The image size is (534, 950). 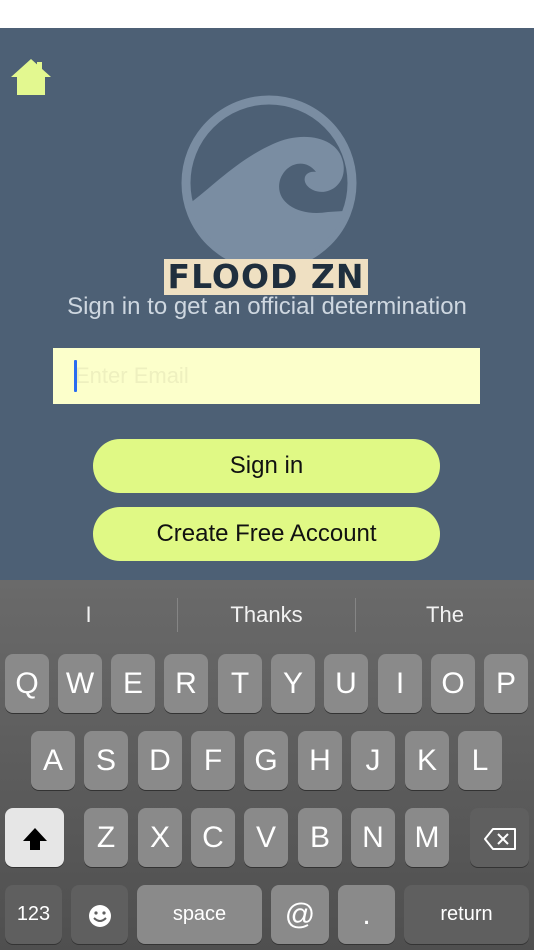 What do you see at coordinates (266, 277) in the screenshot?
I see `logo-wordmark: FLOOD ZN` at bounding box center [266, 277].